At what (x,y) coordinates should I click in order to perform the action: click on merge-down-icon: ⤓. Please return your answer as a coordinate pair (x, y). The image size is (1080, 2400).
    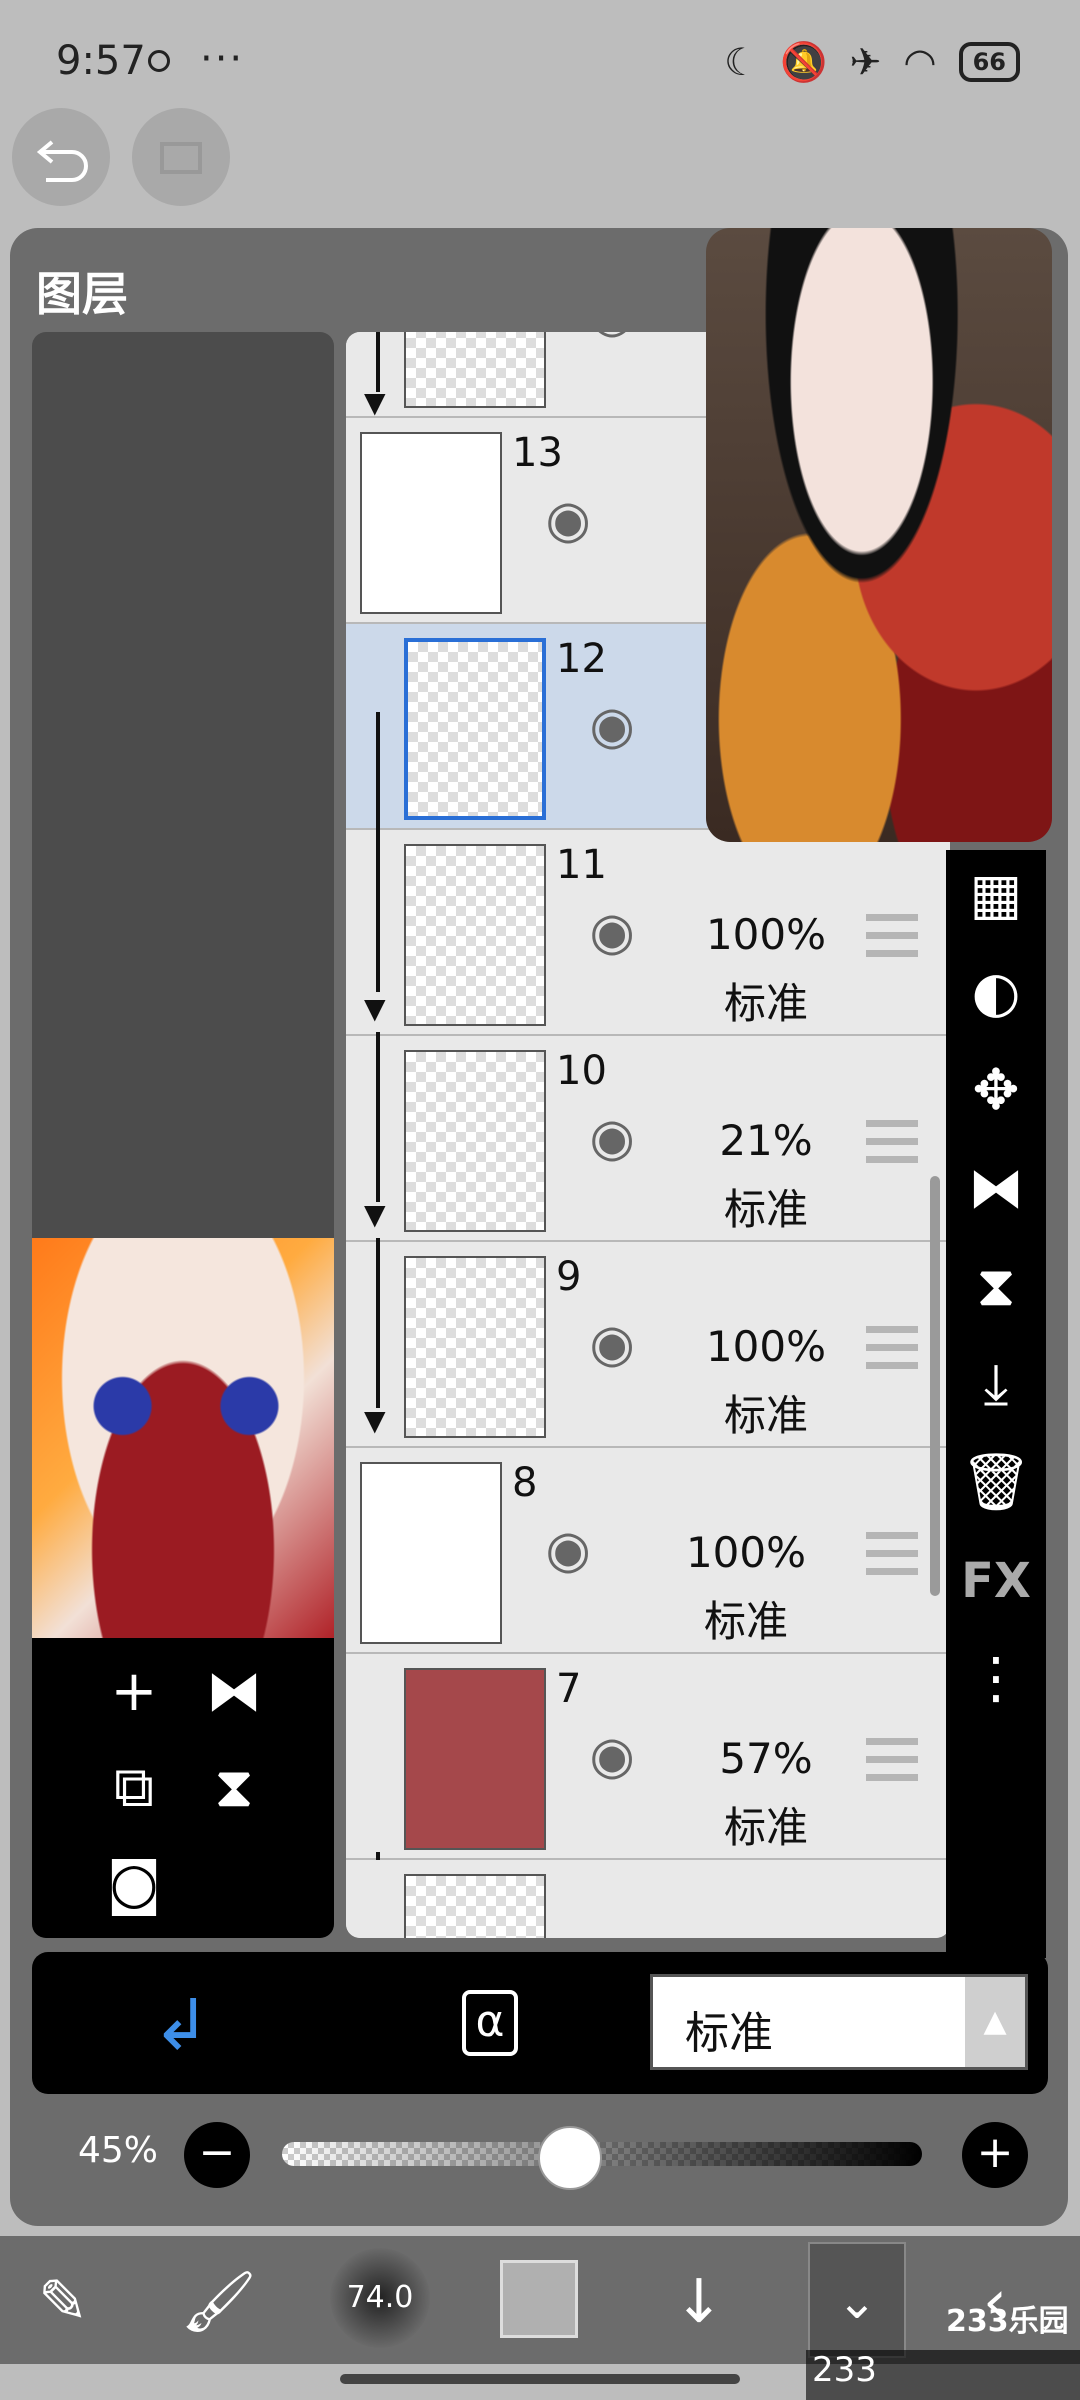
    Looking at the image, I should click on (996, 1385).